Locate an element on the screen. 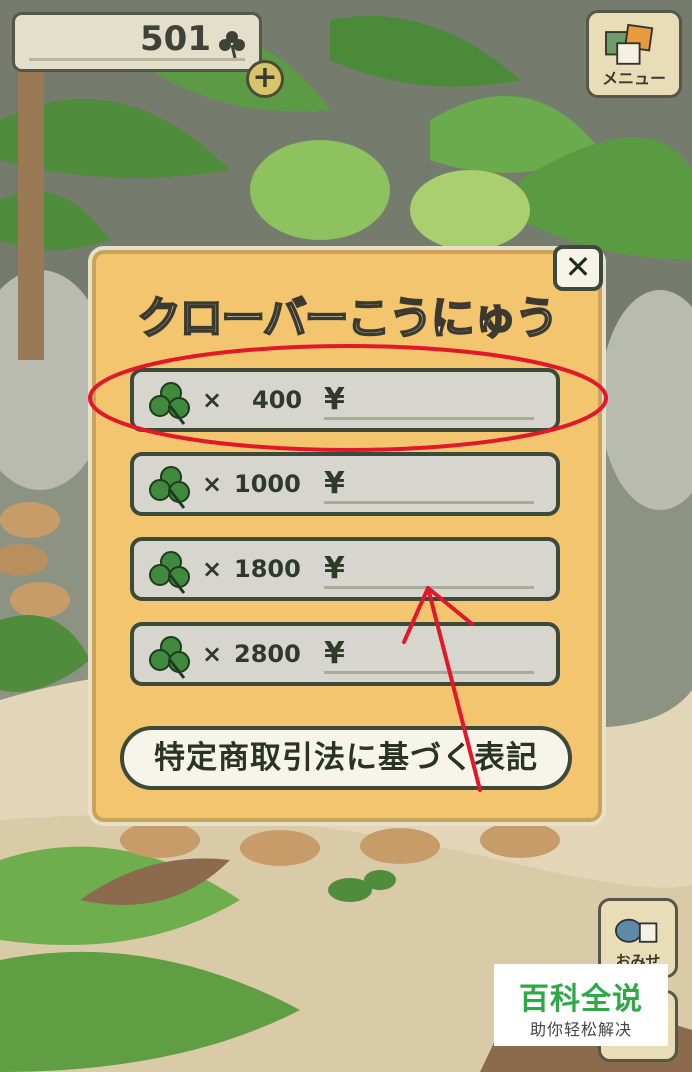 This screenshot has height=1072, width=692. menu-label: メニュー is located at coordinates (633, 78).